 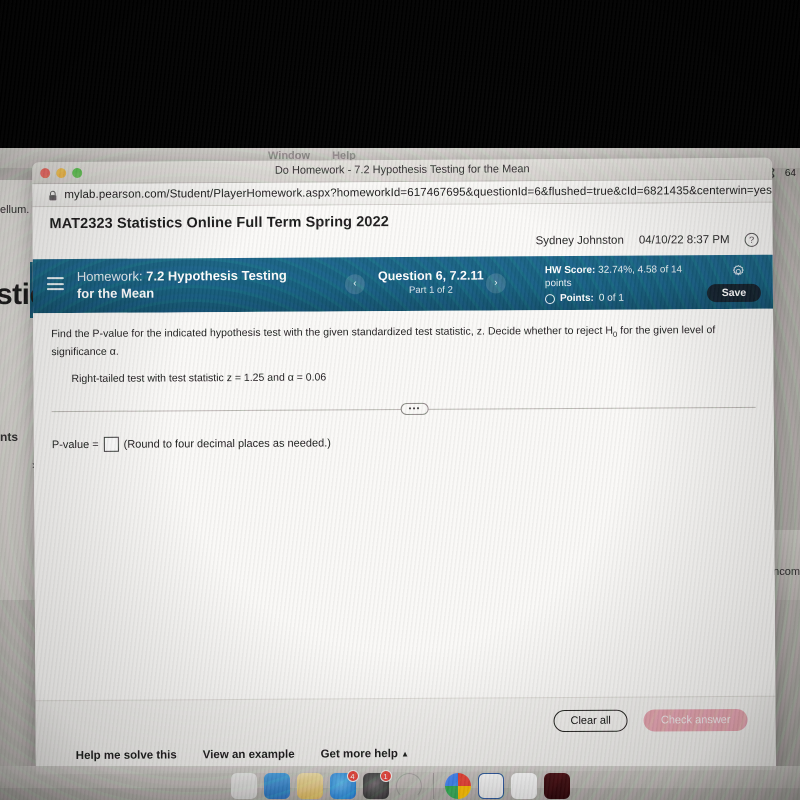 What do you see at coordinates (276, 786) in the screenshot?
I see `keynote-icon` at bounding box center [276, 786].